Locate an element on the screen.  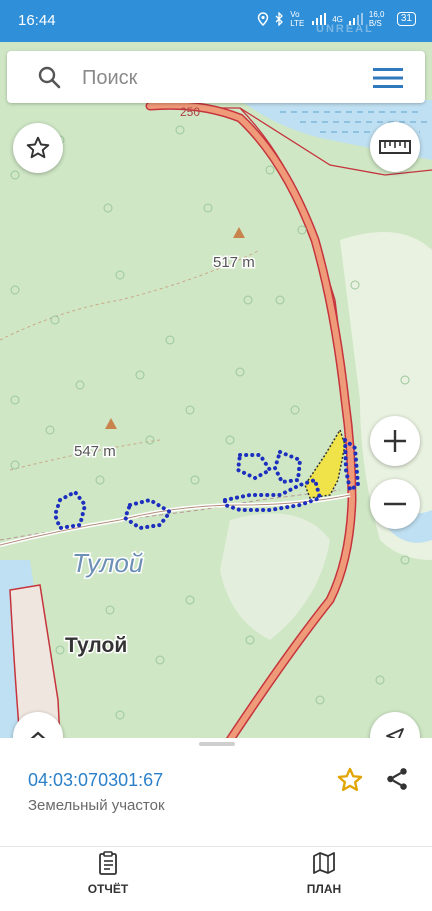
plus-icon is located at coordinates (395, 441).